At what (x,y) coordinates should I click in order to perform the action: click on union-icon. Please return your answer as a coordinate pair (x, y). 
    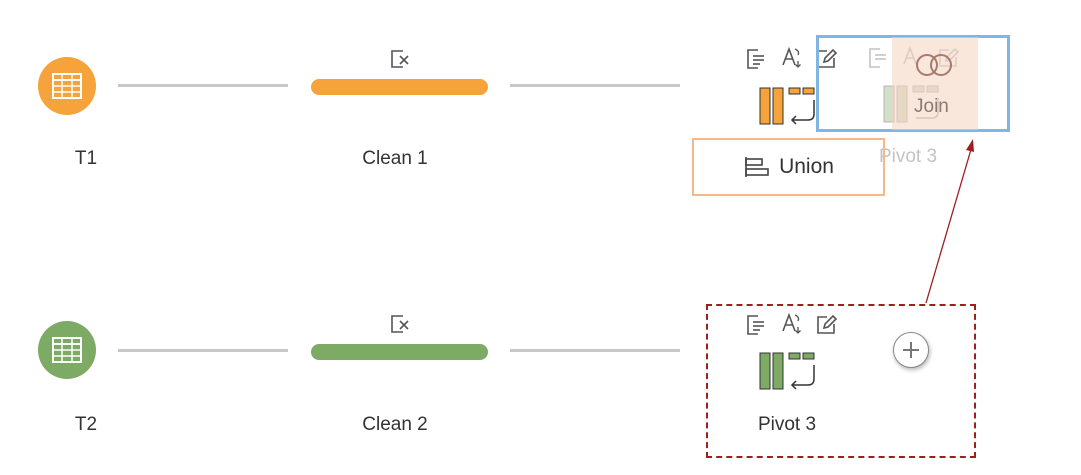
    Looking at the image, I should click on (757, 167).